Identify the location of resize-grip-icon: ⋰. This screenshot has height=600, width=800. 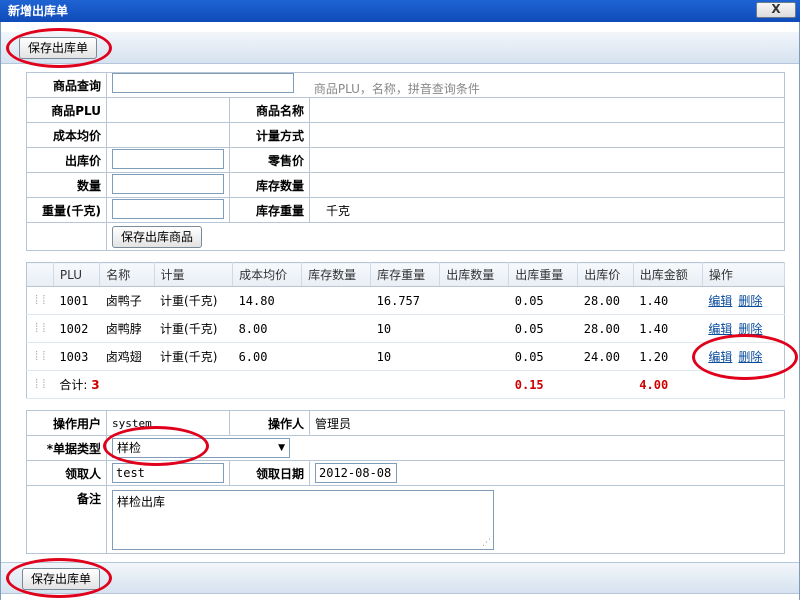
(486, 543).